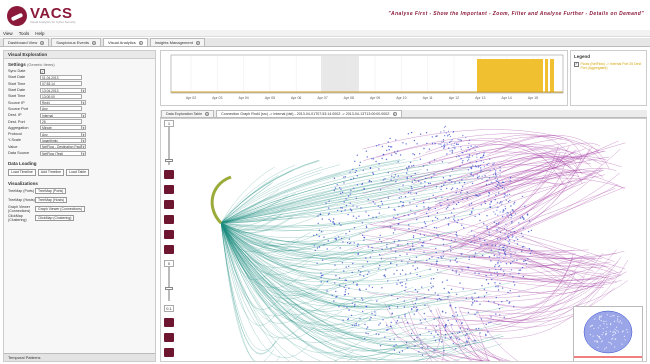  Describe the element at coordinates (576, 64) in the screenshot. I see `legend-checkbox: ✓` at that location.